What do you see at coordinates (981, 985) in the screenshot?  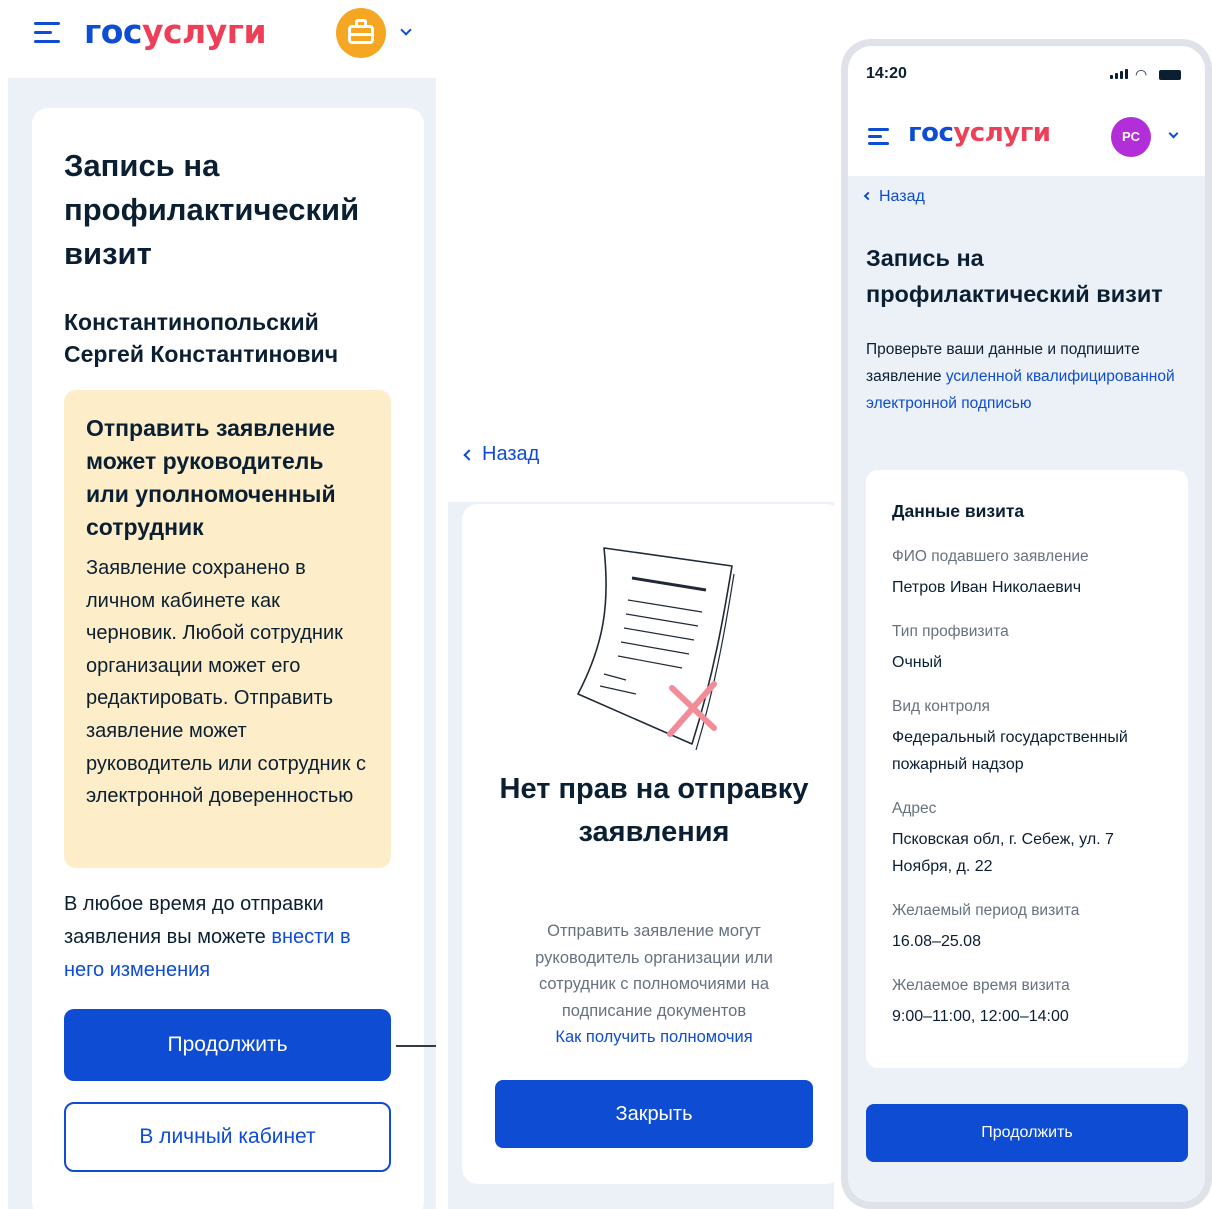 I see `field-label: Желаемое время визита` at bounding box center [981, 985].